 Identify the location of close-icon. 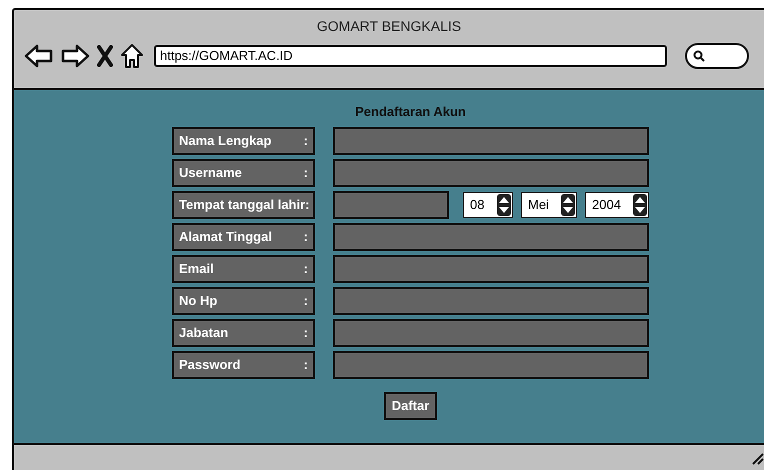
(105, 56).